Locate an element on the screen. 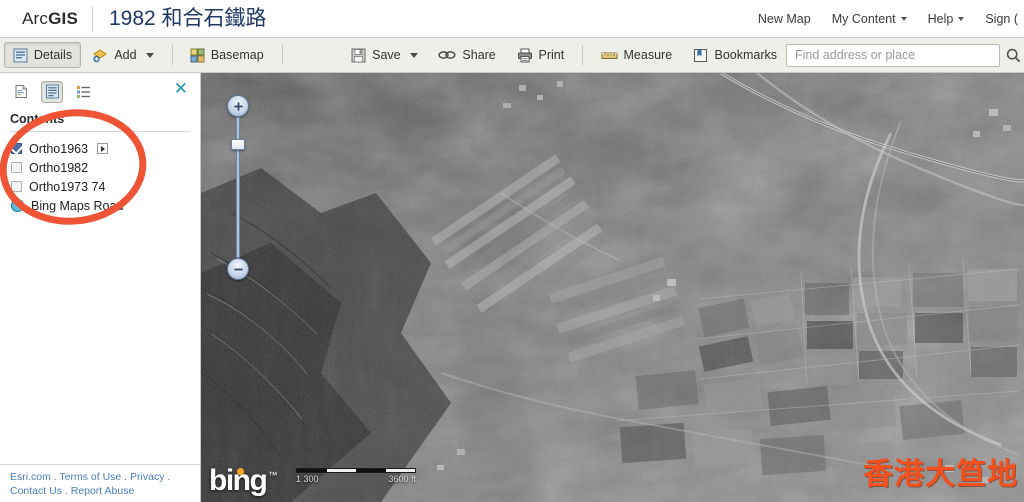 Image resolution: width=1024 pixels, height=502 pixels. zoom-out-button is located at coordinates (238, 269).